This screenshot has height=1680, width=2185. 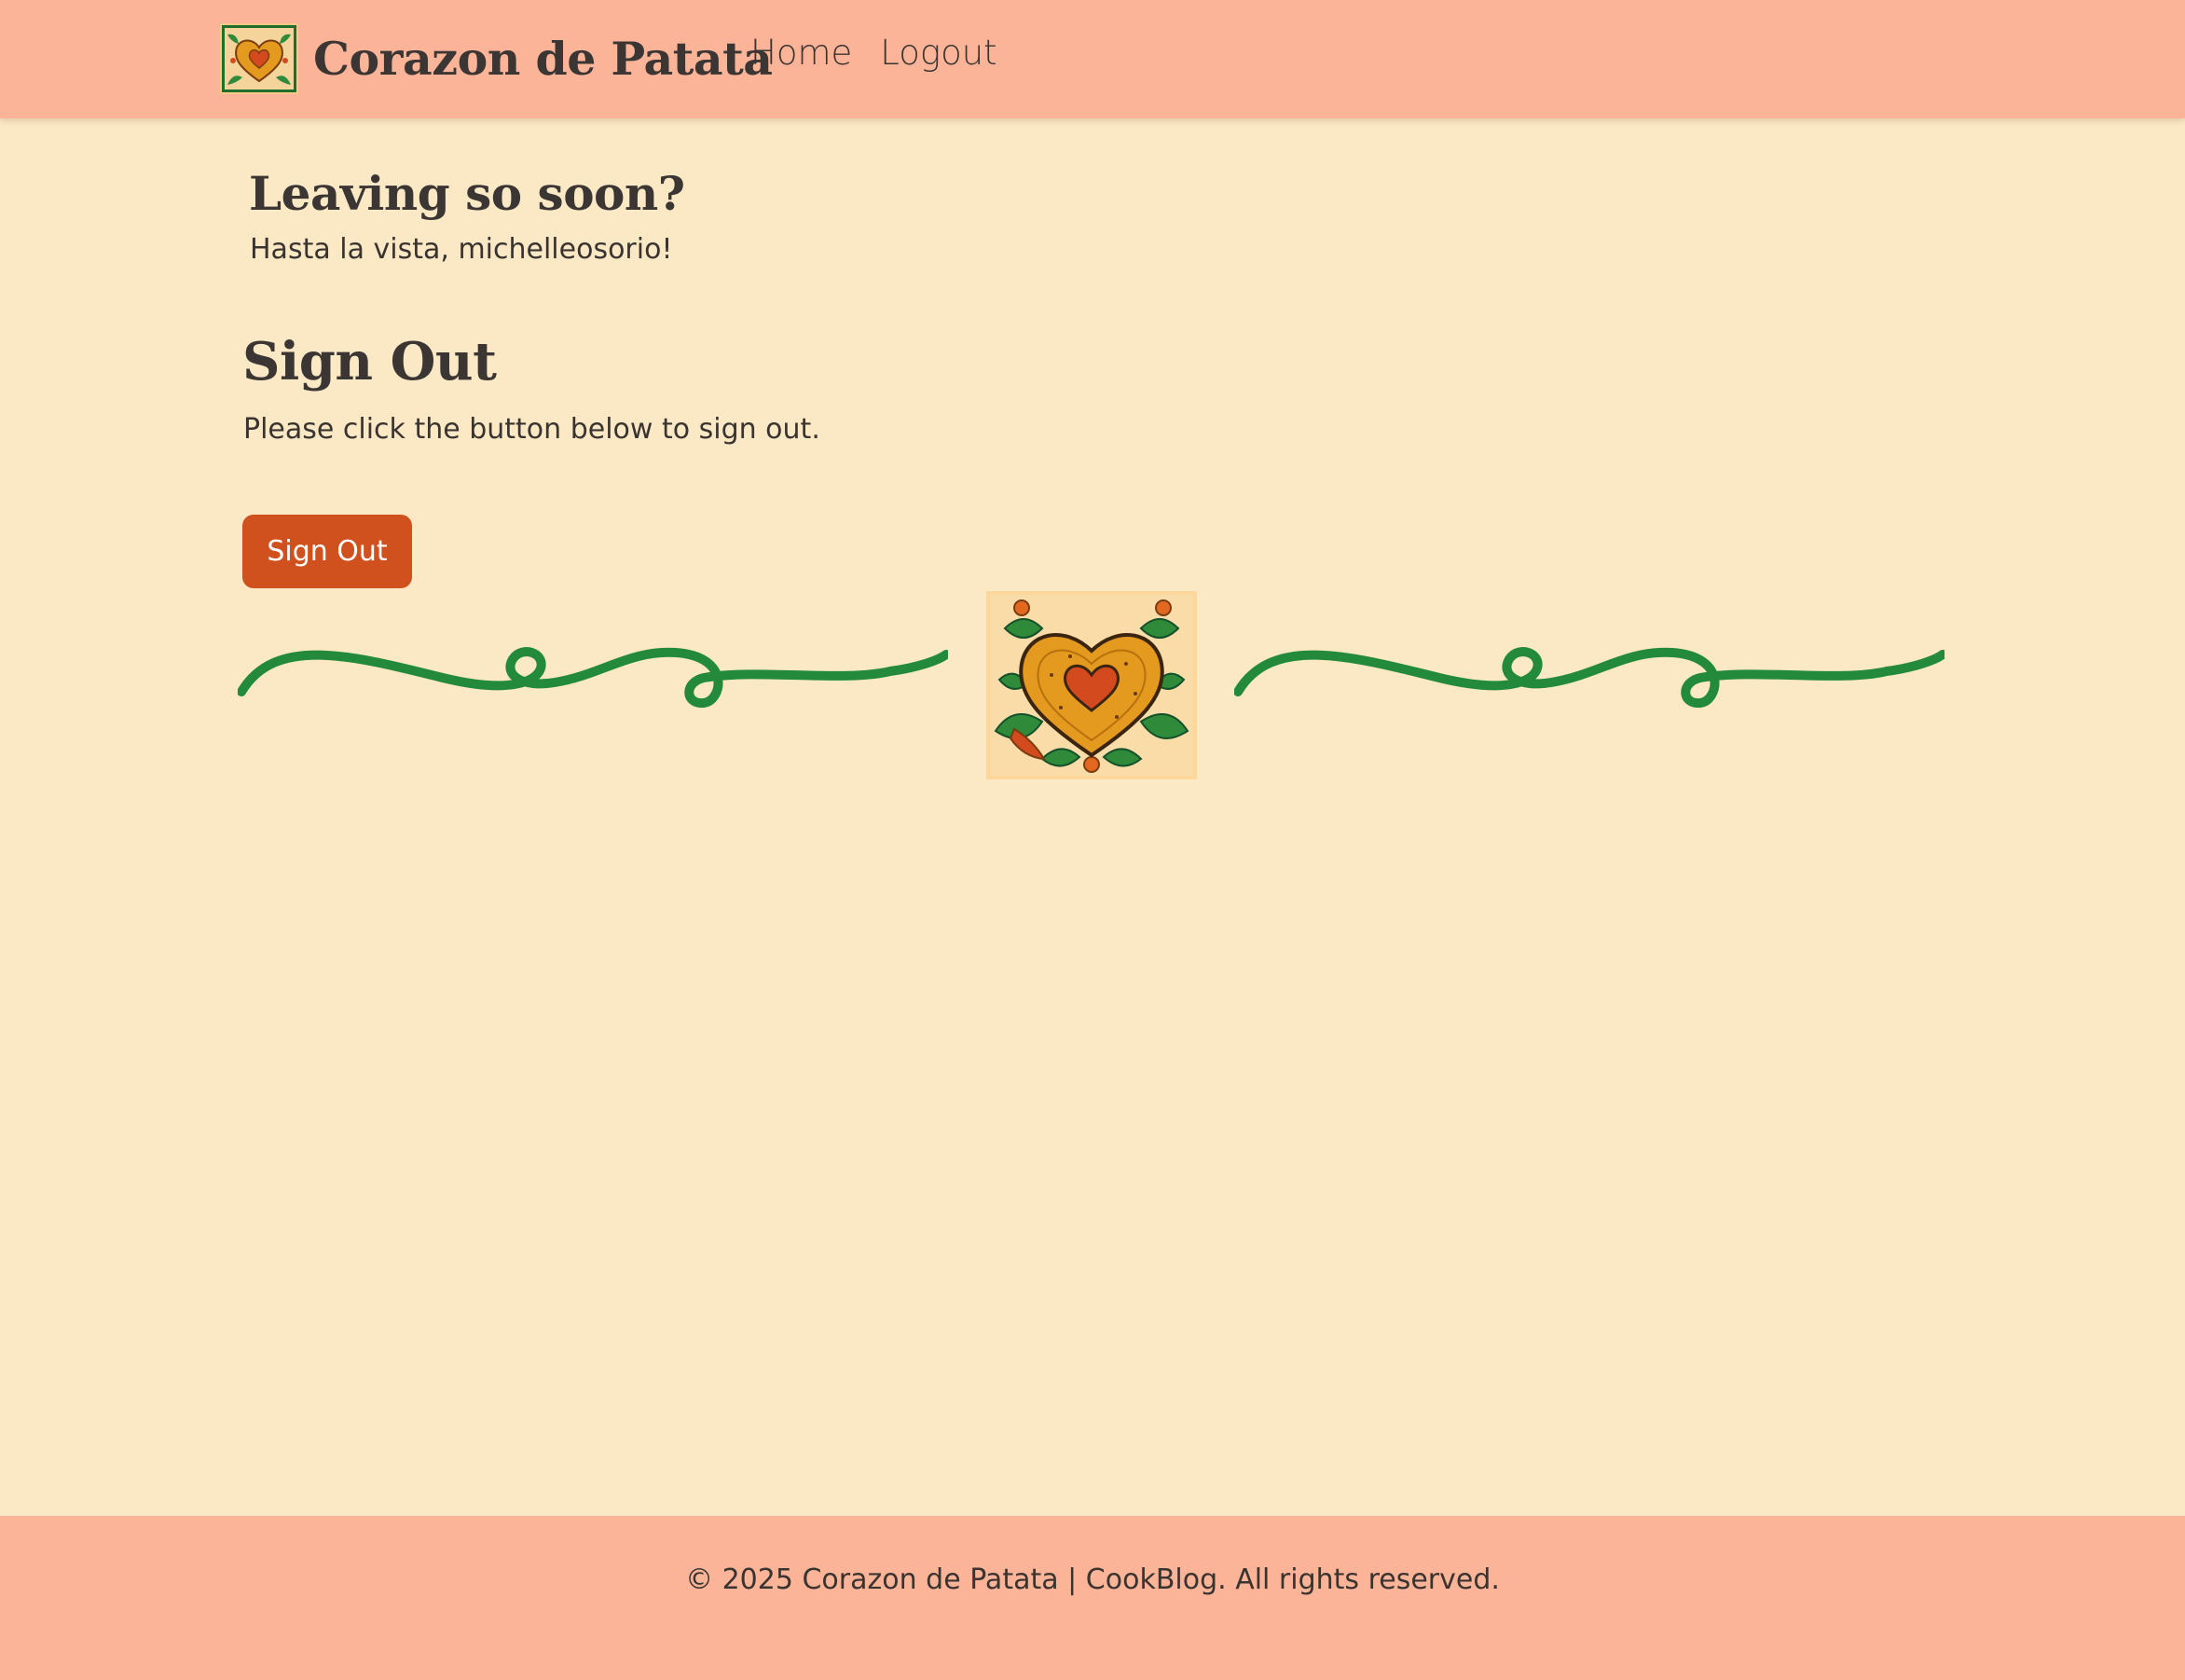 I want to click on sign-out-button: Sign Out, so click(x=327, y=551).